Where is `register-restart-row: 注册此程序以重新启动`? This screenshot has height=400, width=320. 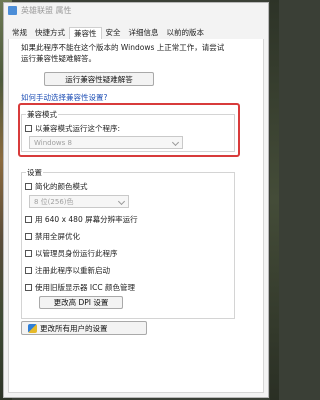 register-restart-row: 注册此程序以重新启动 is located at coordinates (67, 270).